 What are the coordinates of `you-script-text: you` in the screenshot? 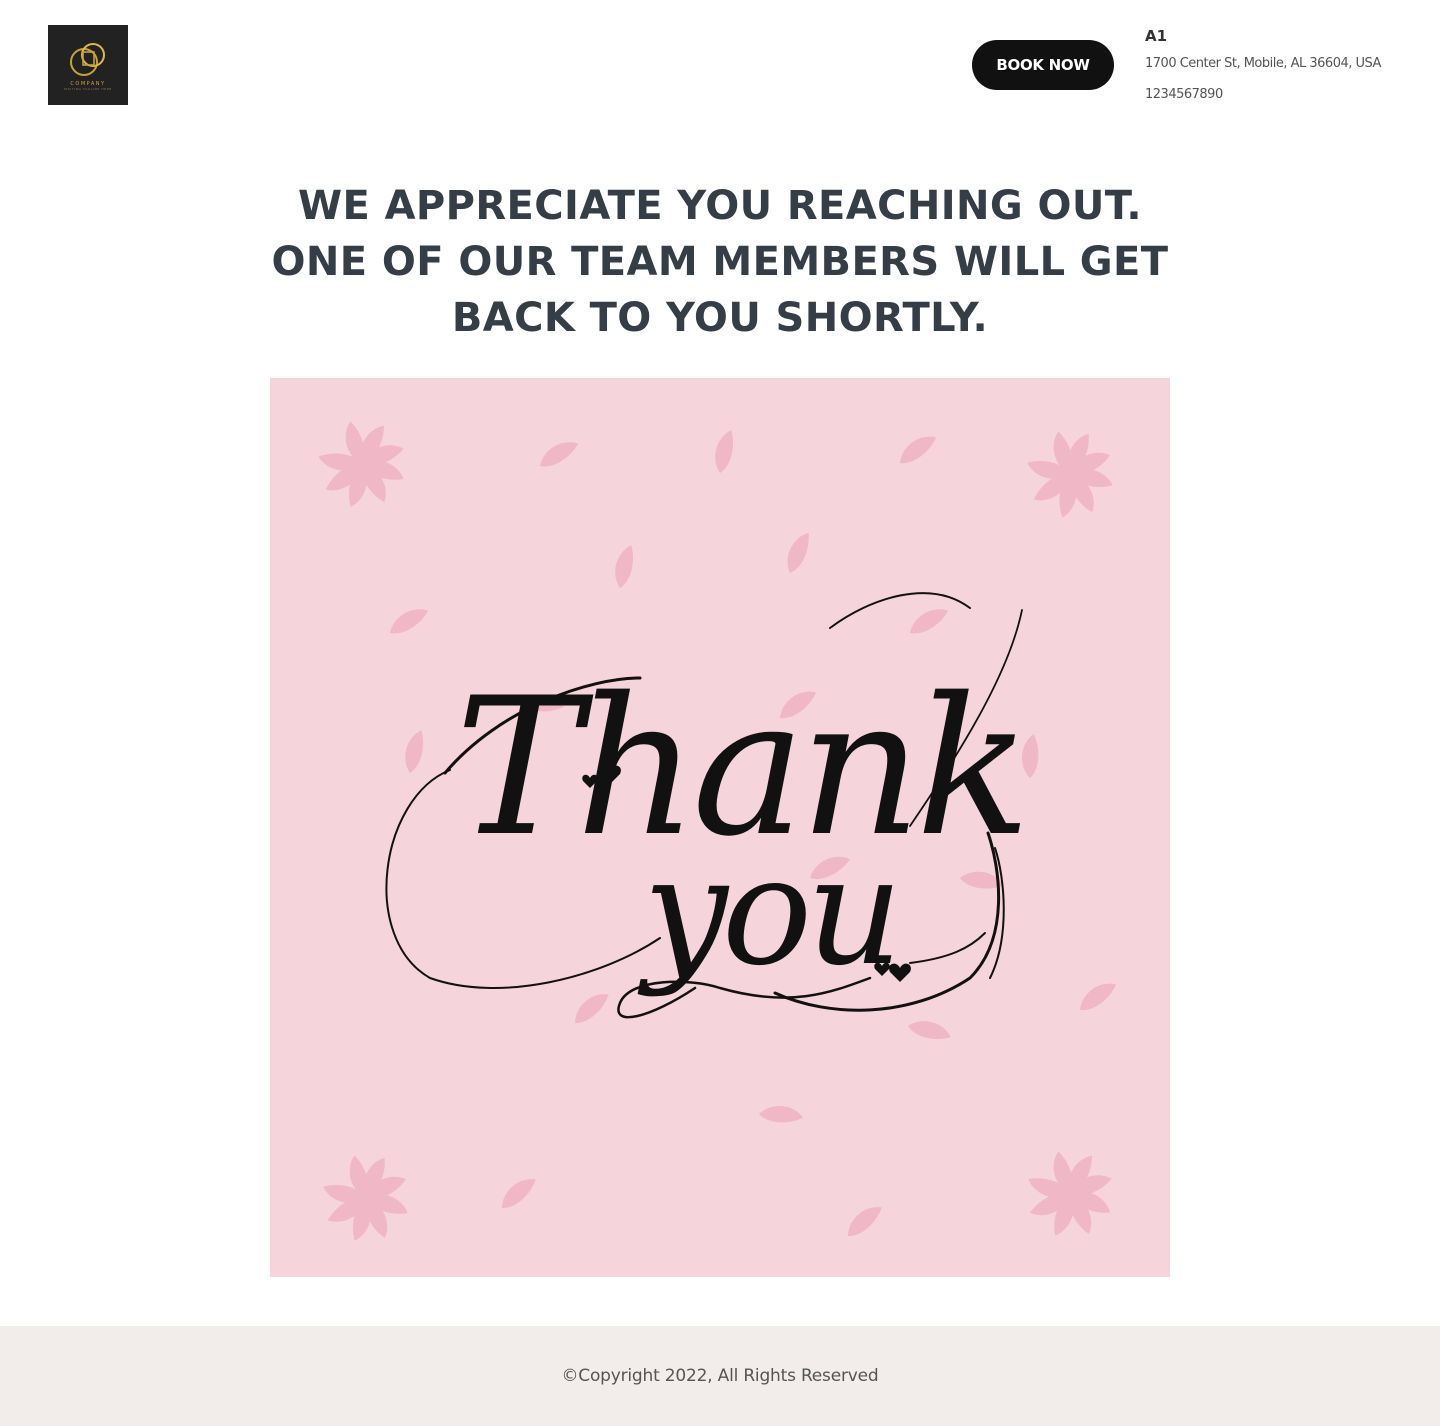 It's located at (767, 912).